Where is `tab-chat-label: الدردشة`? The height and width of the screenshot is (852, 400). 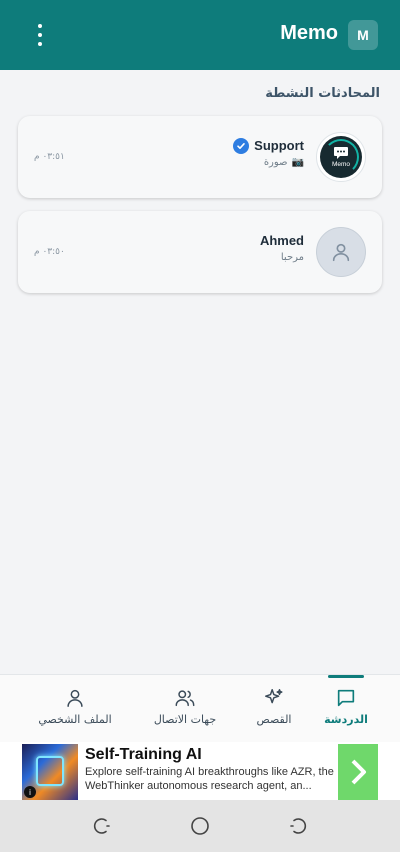 tab-chat-label: الدردشة is located at coordinates (346, 719).